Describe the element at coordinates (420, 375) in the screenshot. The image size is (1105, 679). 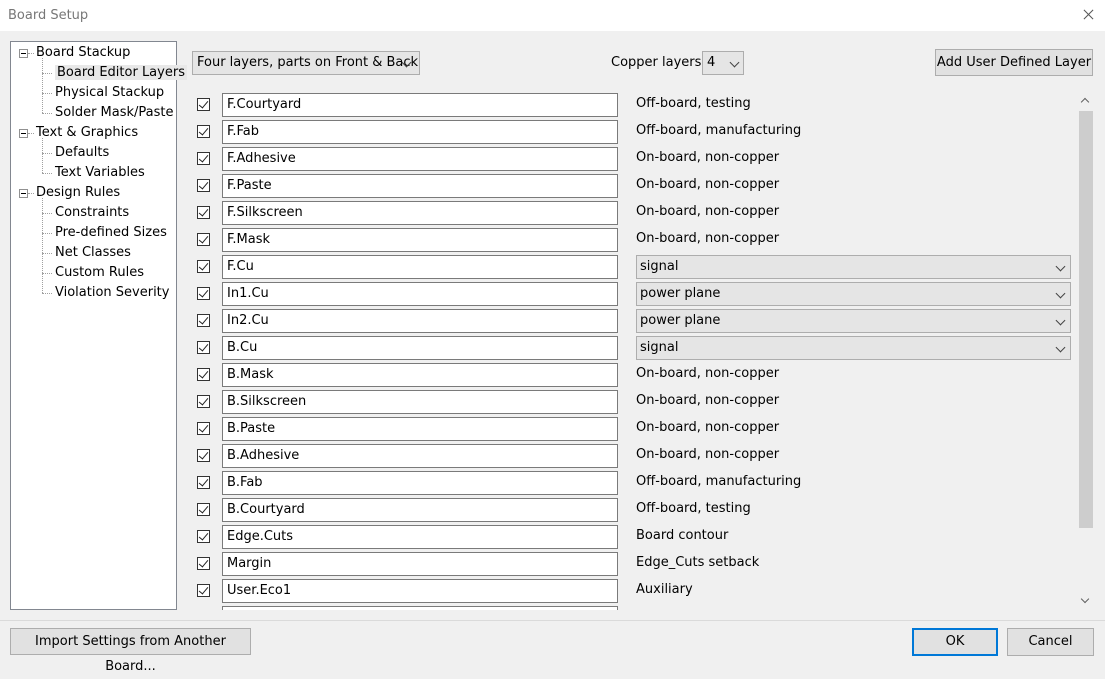
I see `layer-name-input: B.Mask` at that location.